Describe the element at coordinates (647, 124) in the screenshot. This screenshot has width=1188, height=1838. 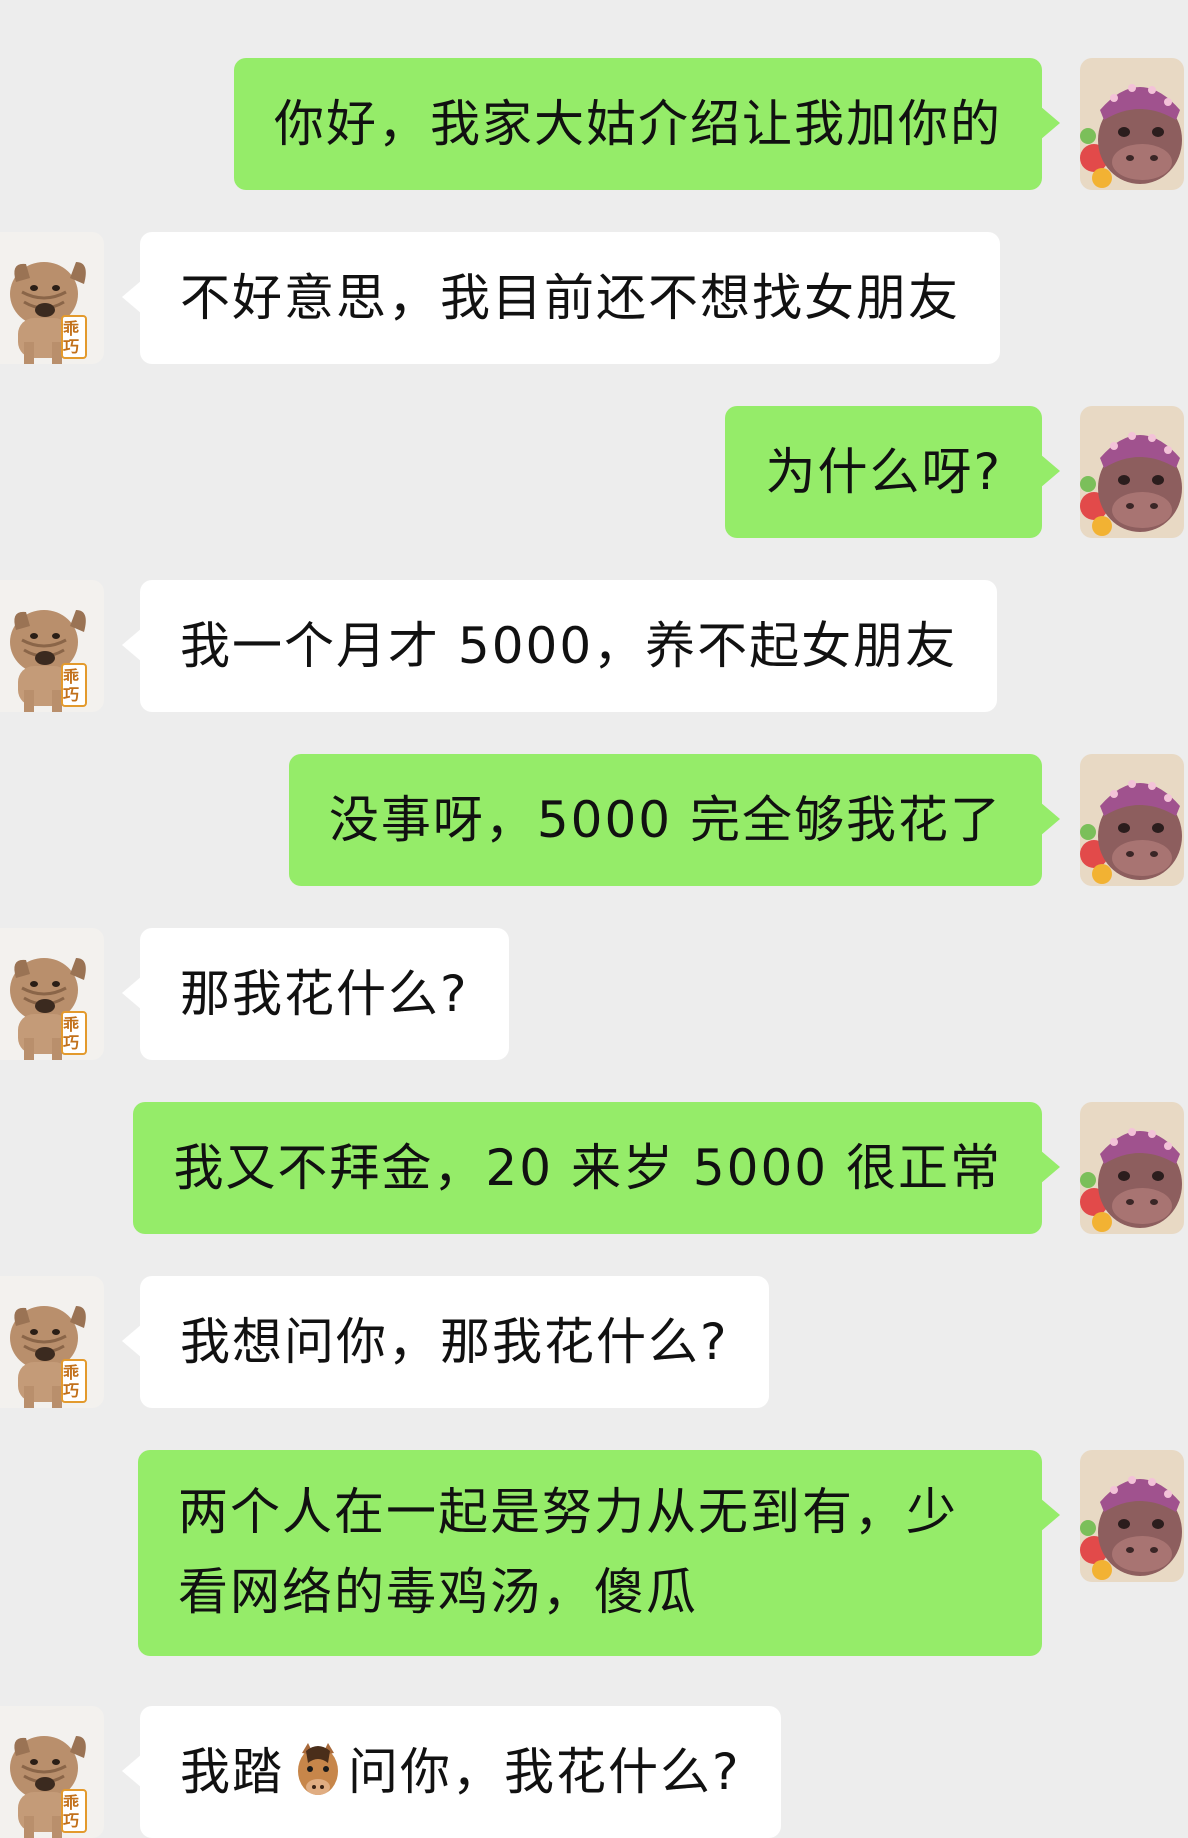
I see `my-message-bubble: 你好，我家大姑介绍让我加你的` at that location.